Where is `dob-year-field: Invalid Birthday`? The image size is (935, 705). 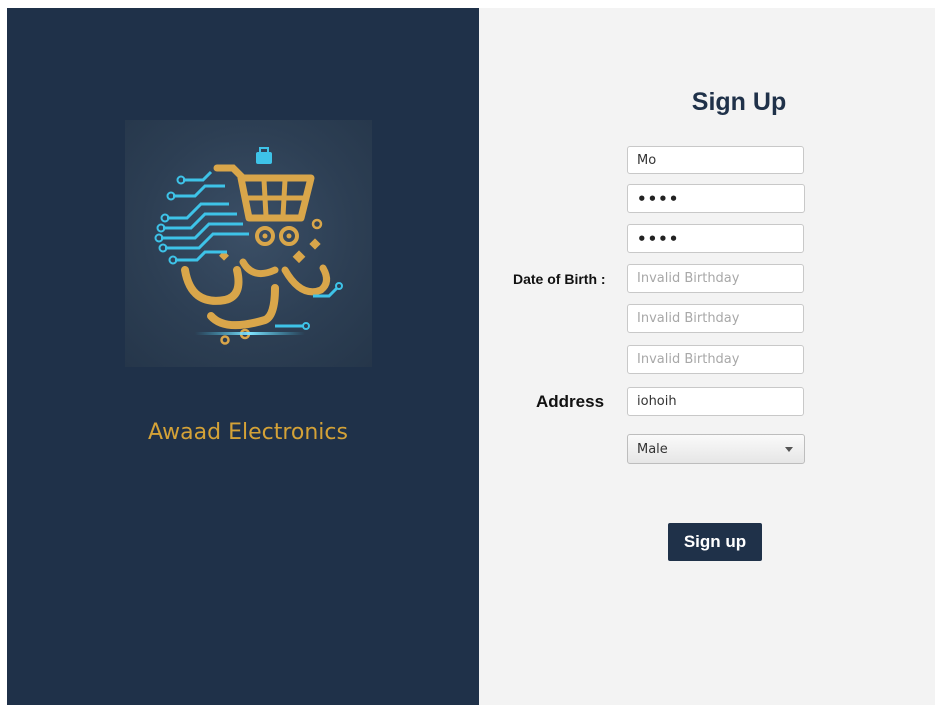
dob-year-field: Invalid Birthday is located at coordinates (715, 359).